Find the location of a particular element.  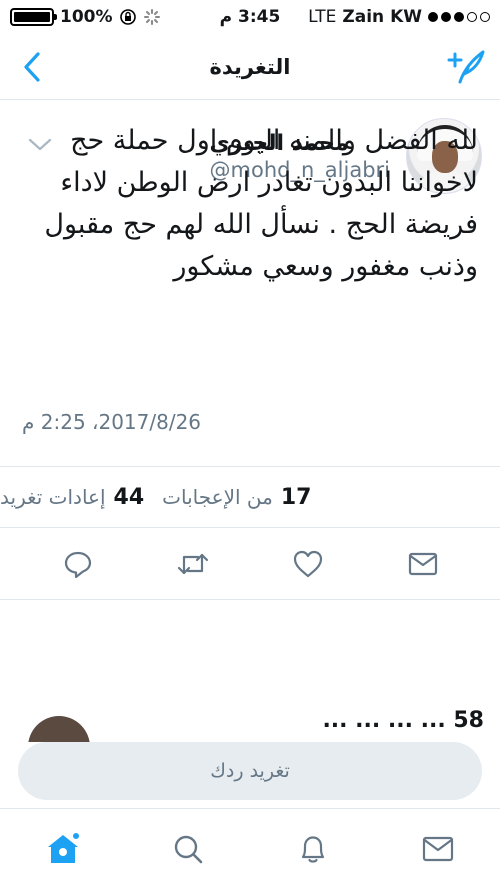

activity-spinner-icon is located at coordinates (151, 17).